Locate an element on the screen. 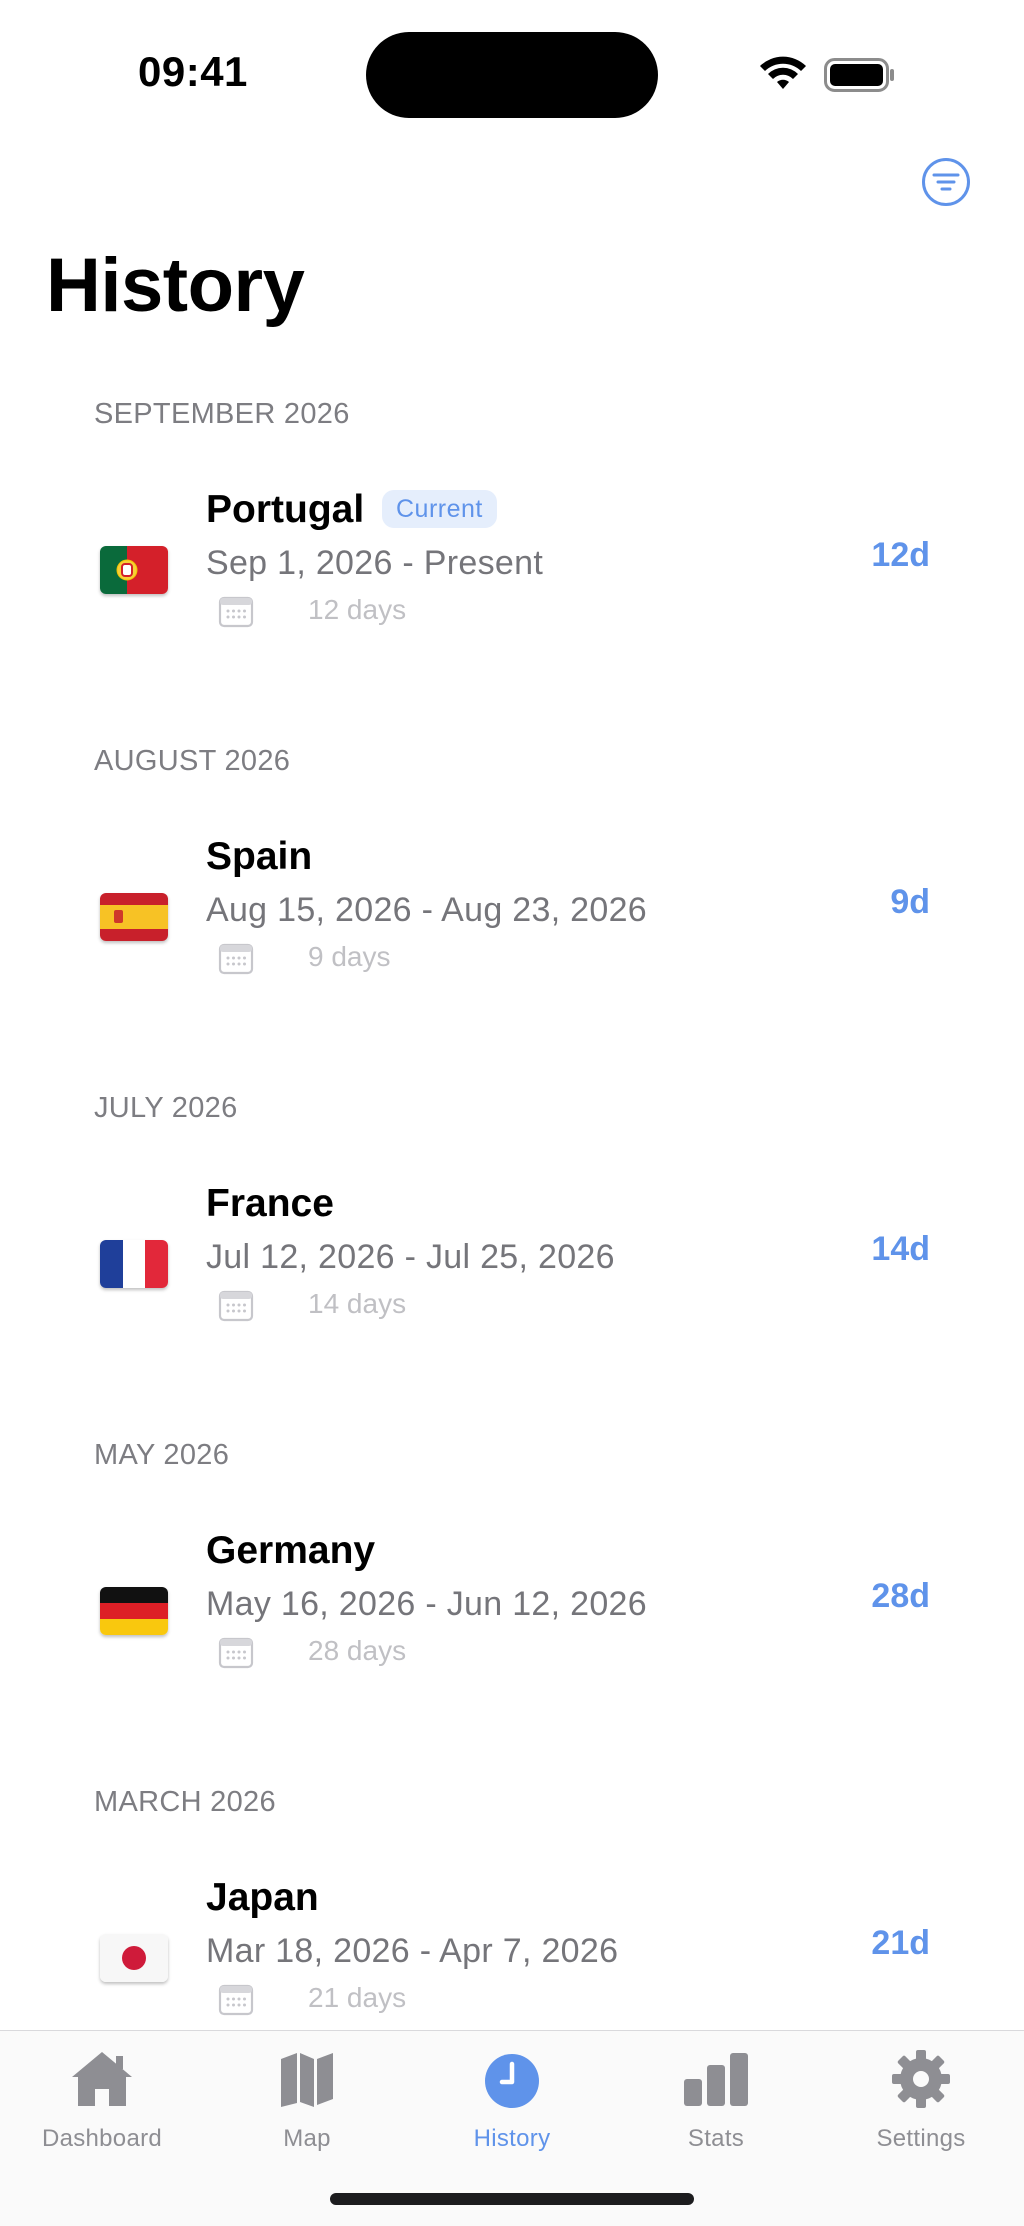  duration-label: 21d is located at coordinates (900, 1943).